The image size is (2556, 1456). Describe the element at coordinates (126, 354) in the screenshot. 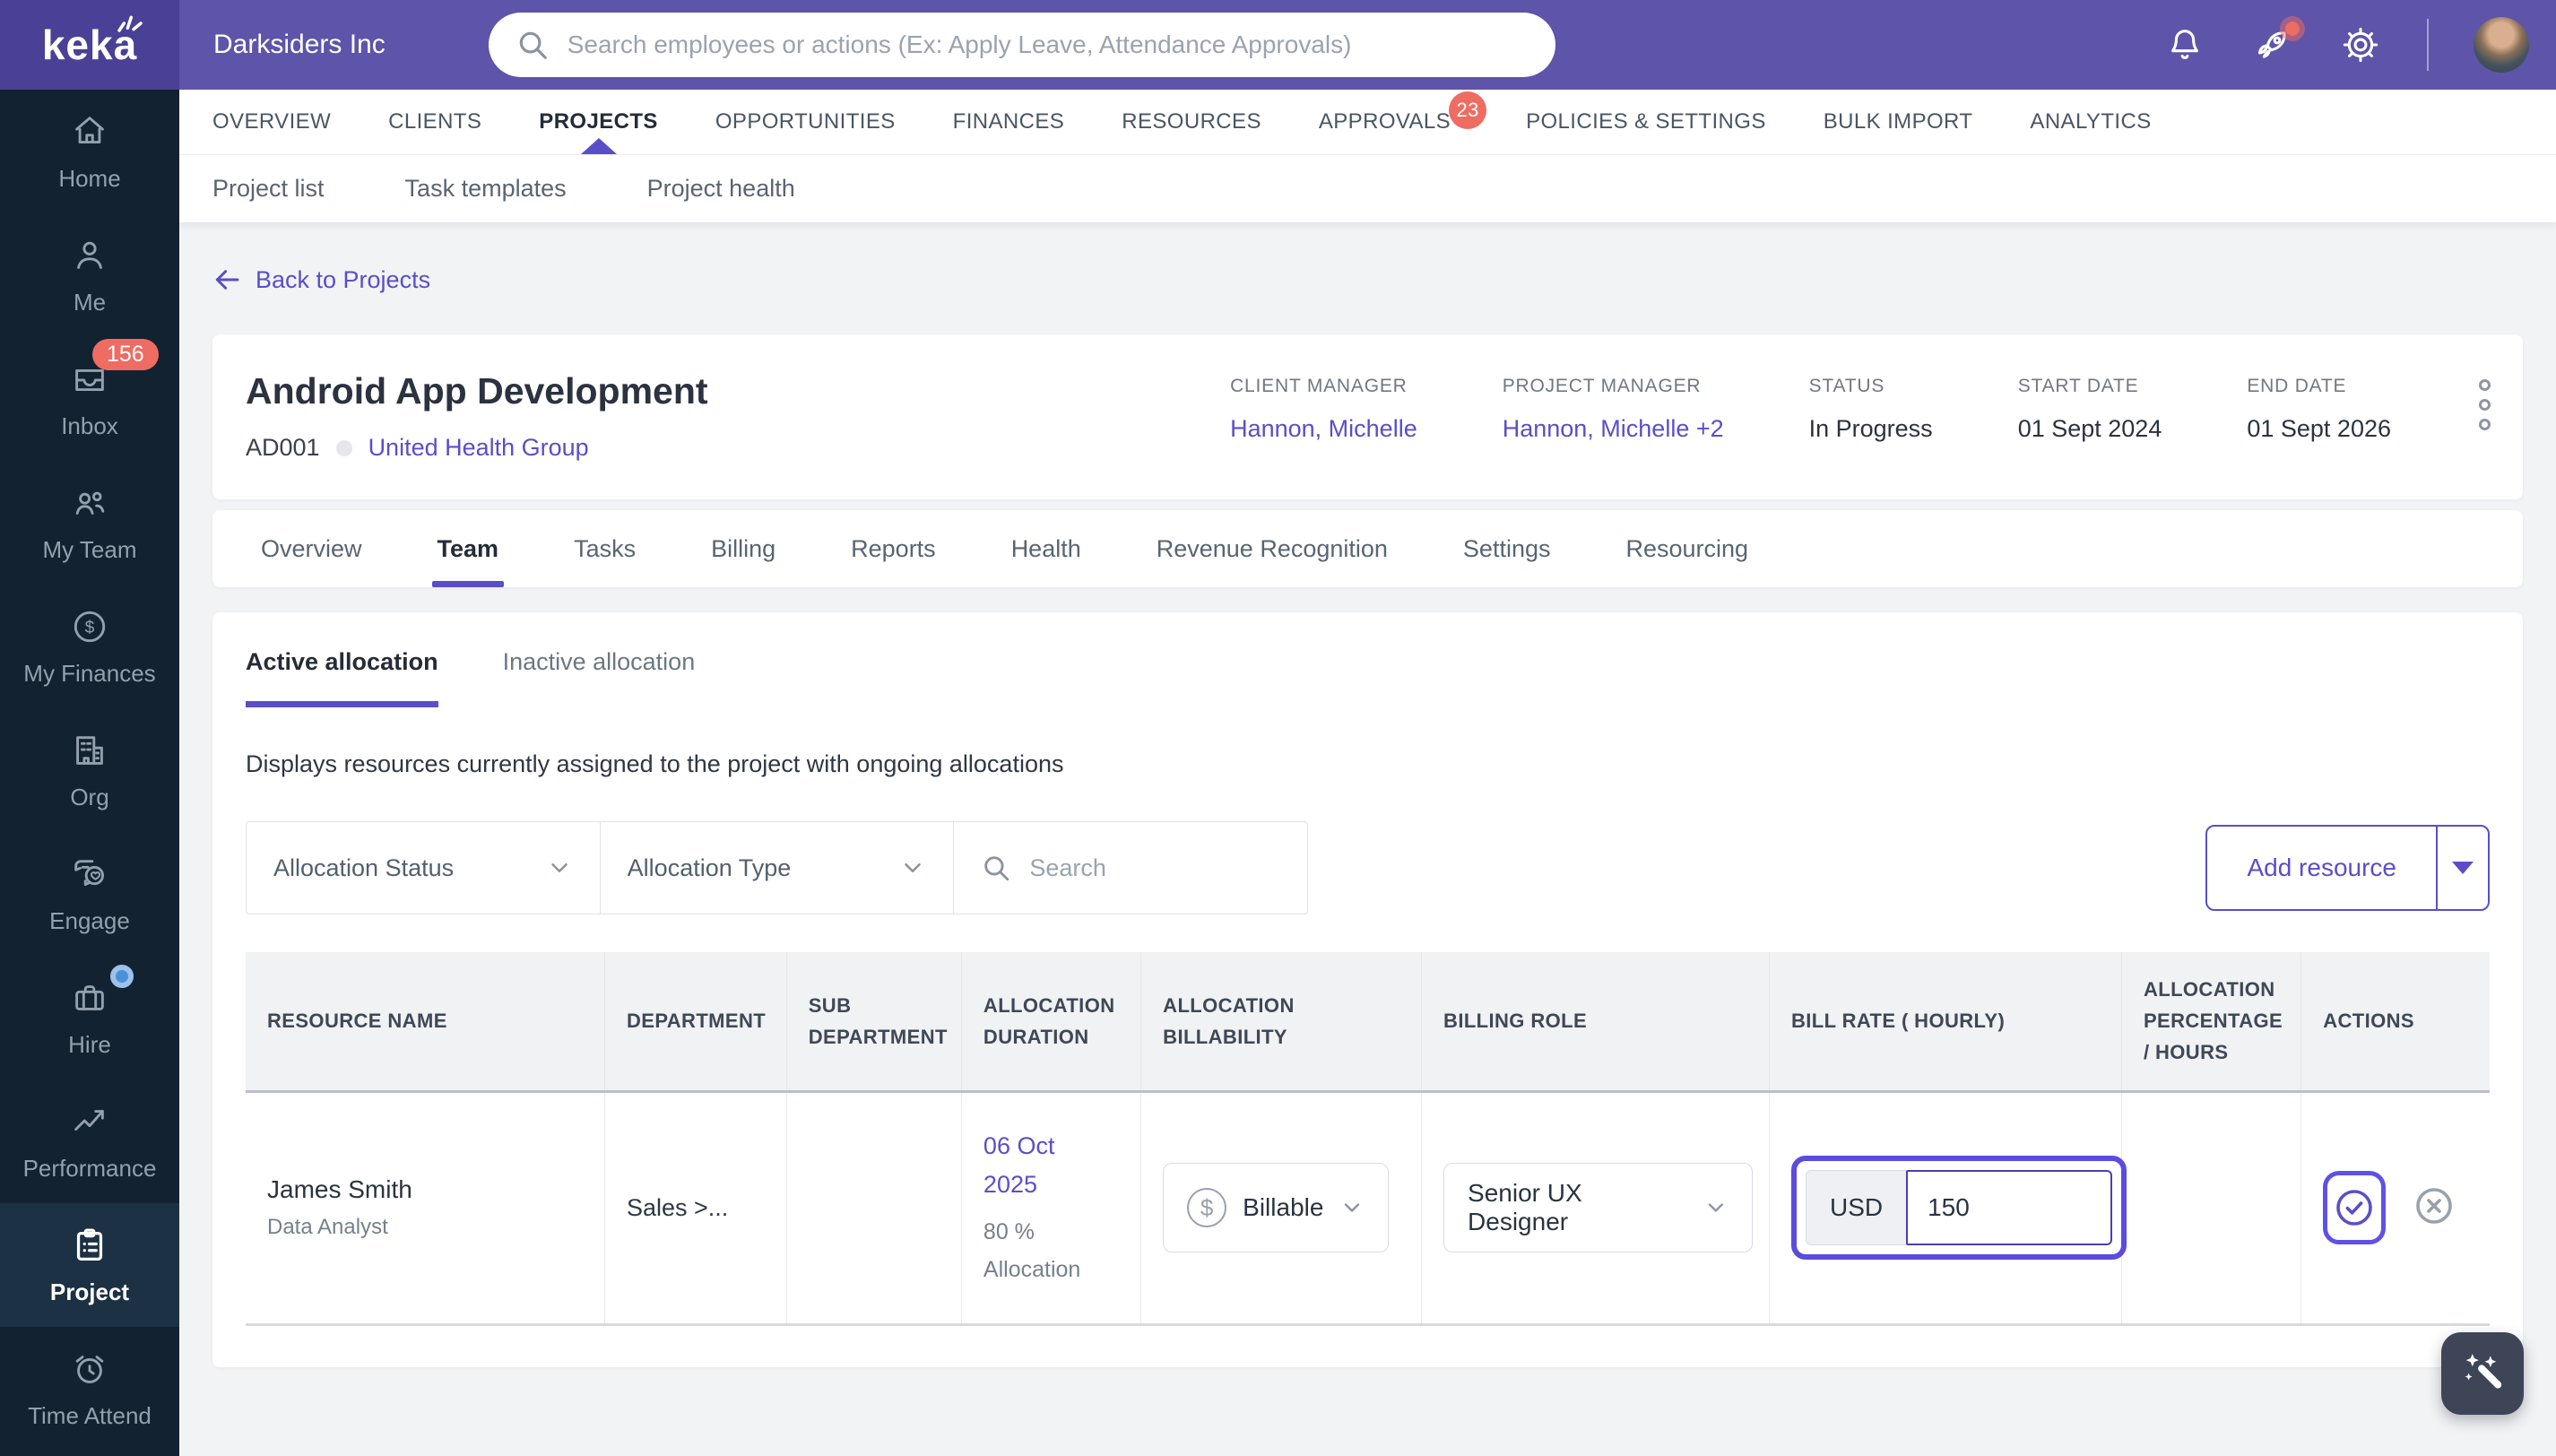

I see `inbox-count-badge: 156` at that location.